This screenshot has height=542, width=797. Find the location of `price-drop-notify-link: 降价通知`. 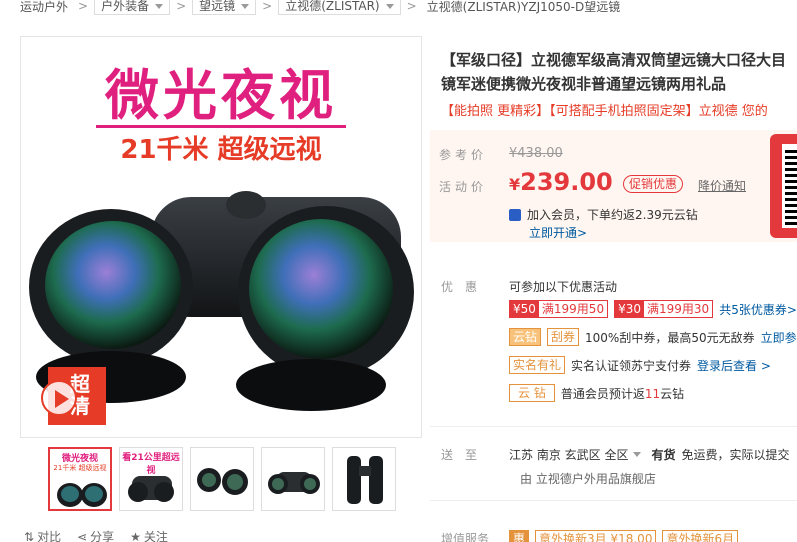

price-drop-notify-link: 降价通知 is located at coordinates (722, 185).